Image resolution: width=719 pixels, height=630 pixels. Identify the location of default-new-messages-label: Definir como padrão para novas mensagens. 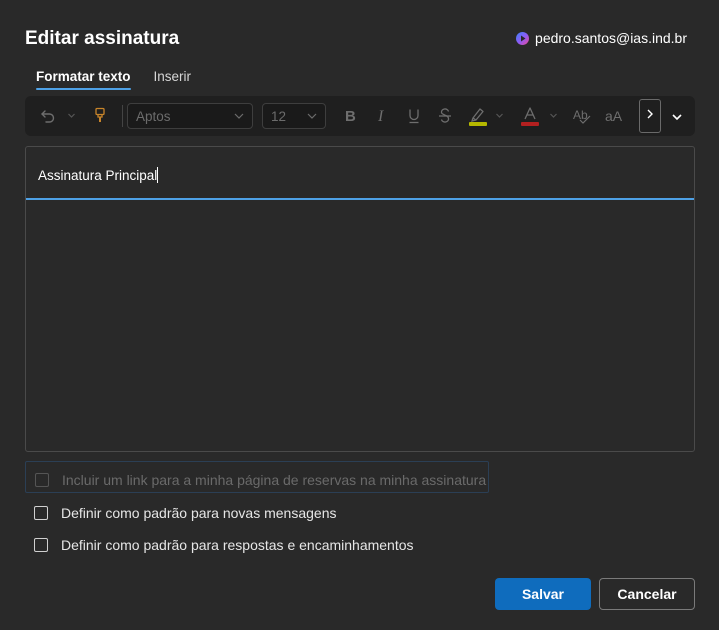
(199, 513).